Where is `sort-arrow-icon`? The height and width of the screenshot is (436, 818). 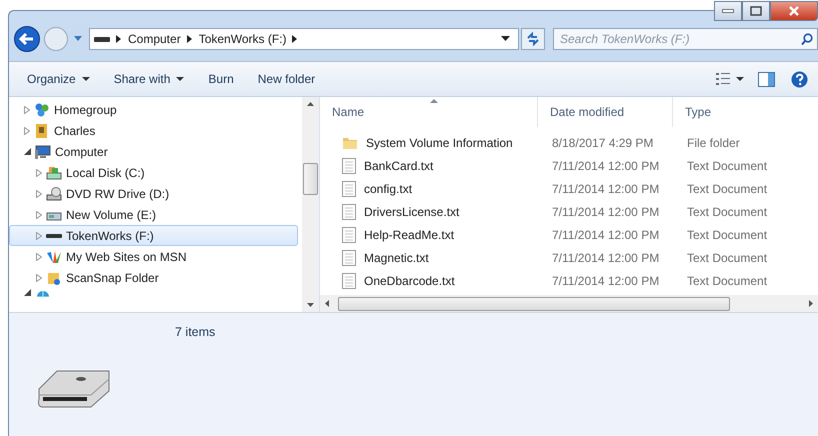 sort-arrow-icon is located at coordinates (434, 101).